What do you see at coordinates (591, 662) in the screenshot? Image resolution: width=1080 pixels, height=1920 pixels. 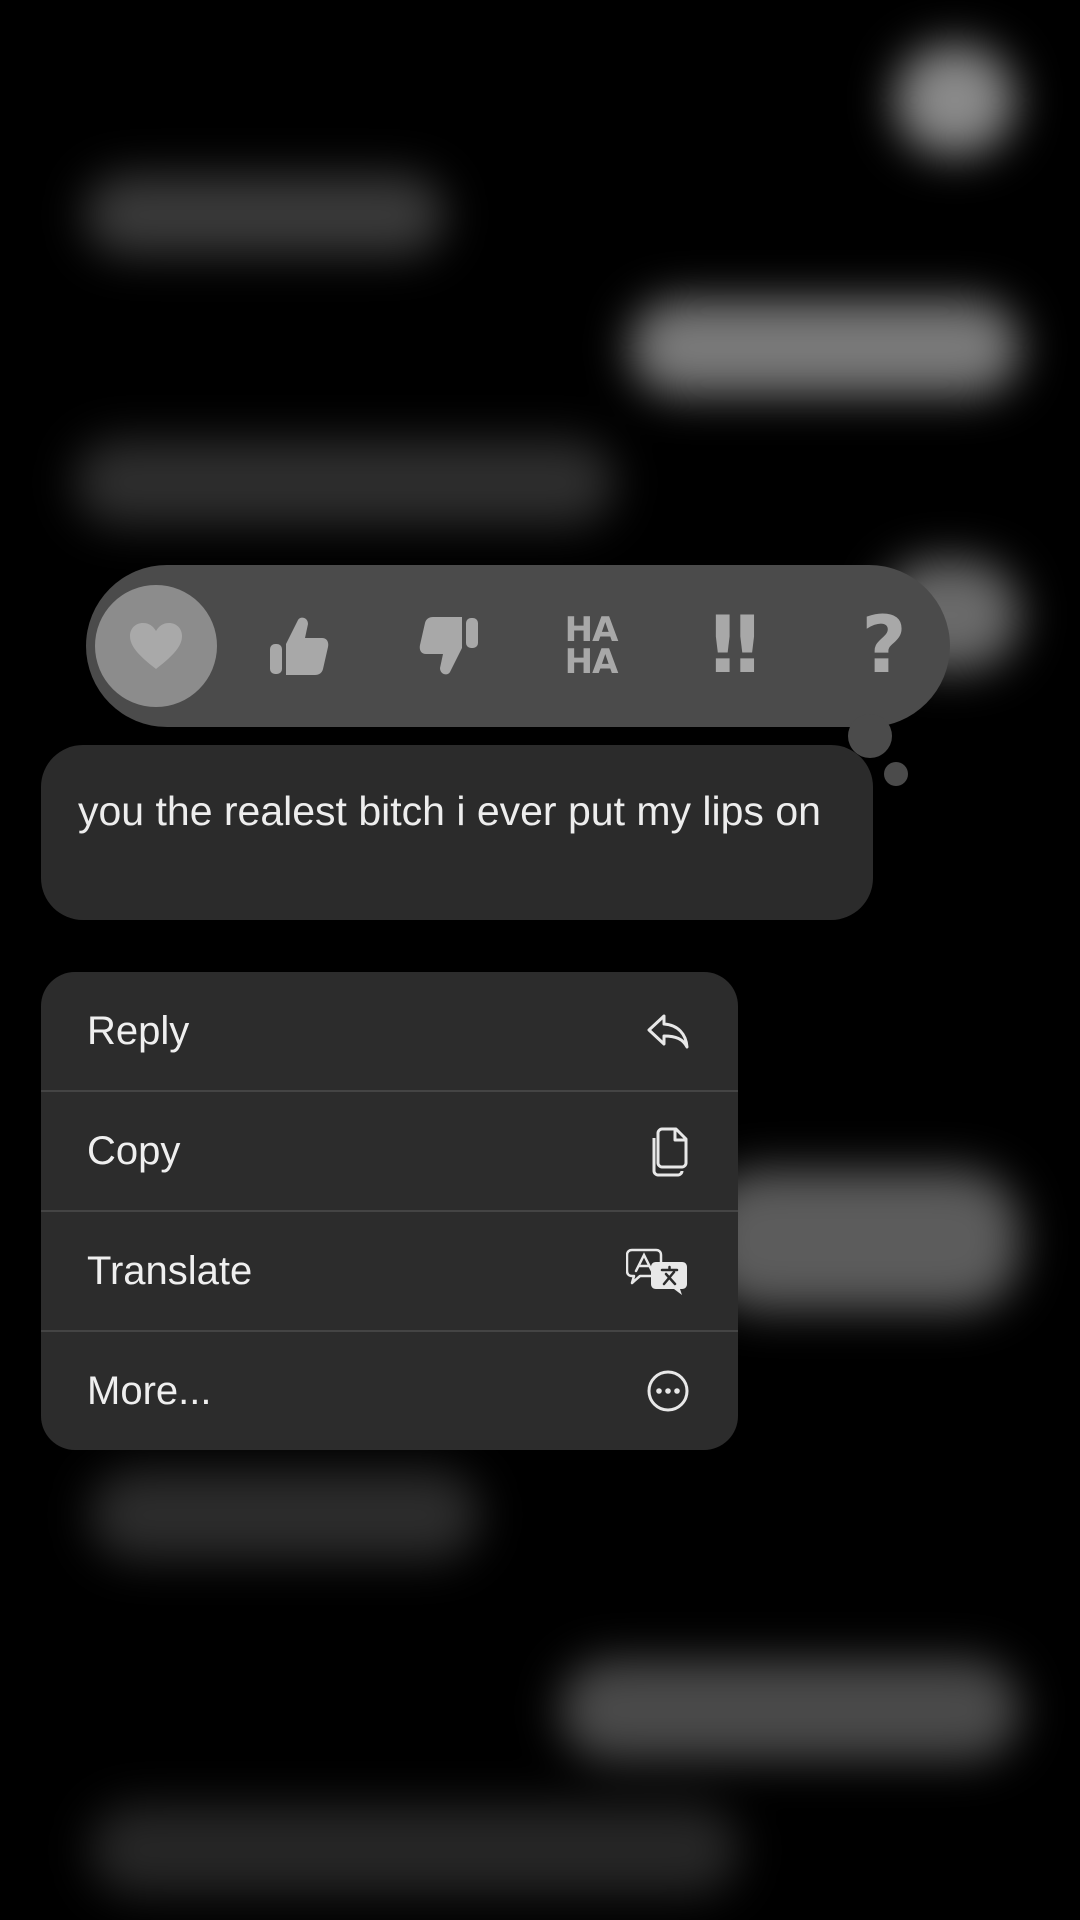 I see `haha-line-2: HA` at bounding box center [591, 662].